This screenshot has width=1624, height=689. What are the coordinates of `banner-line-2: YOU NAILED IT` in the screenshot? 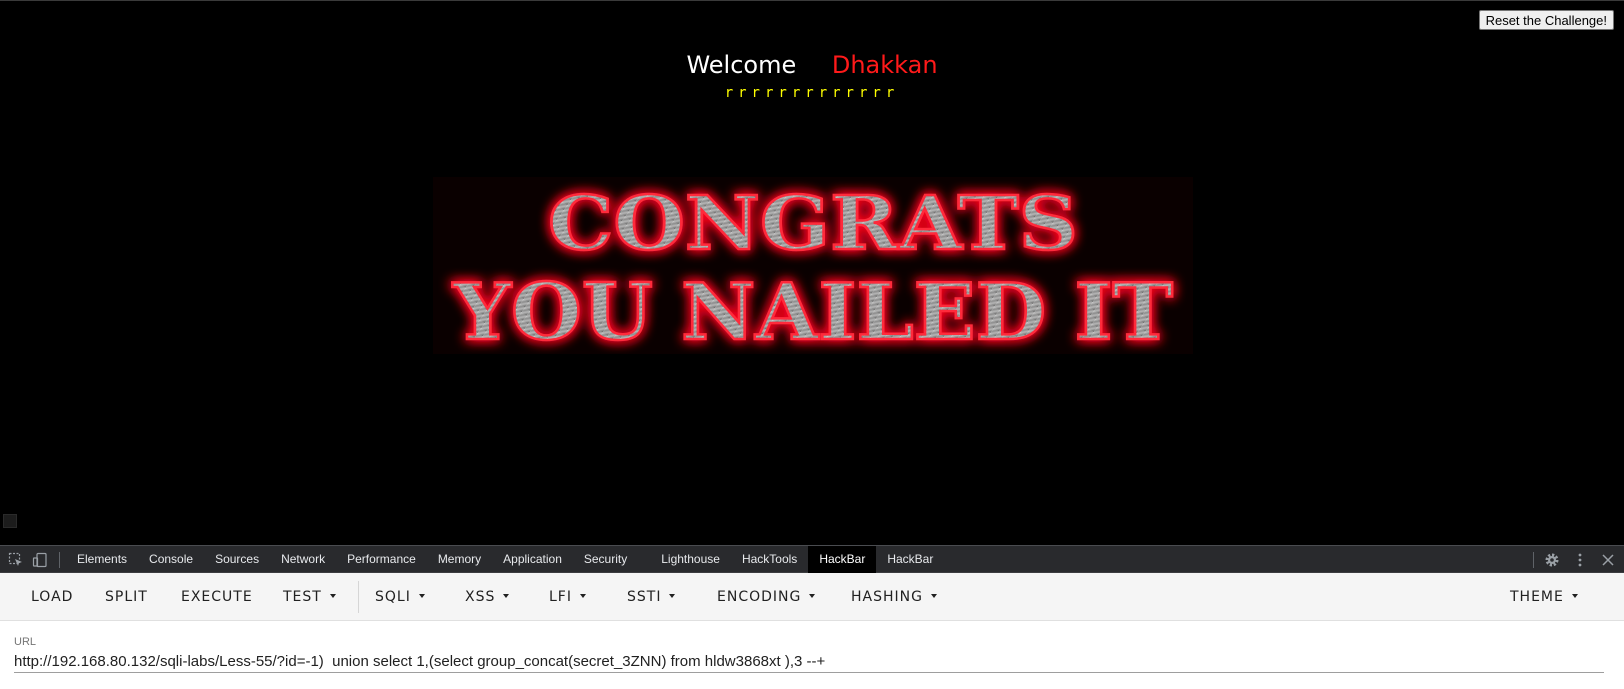 It's located at (812, 310).